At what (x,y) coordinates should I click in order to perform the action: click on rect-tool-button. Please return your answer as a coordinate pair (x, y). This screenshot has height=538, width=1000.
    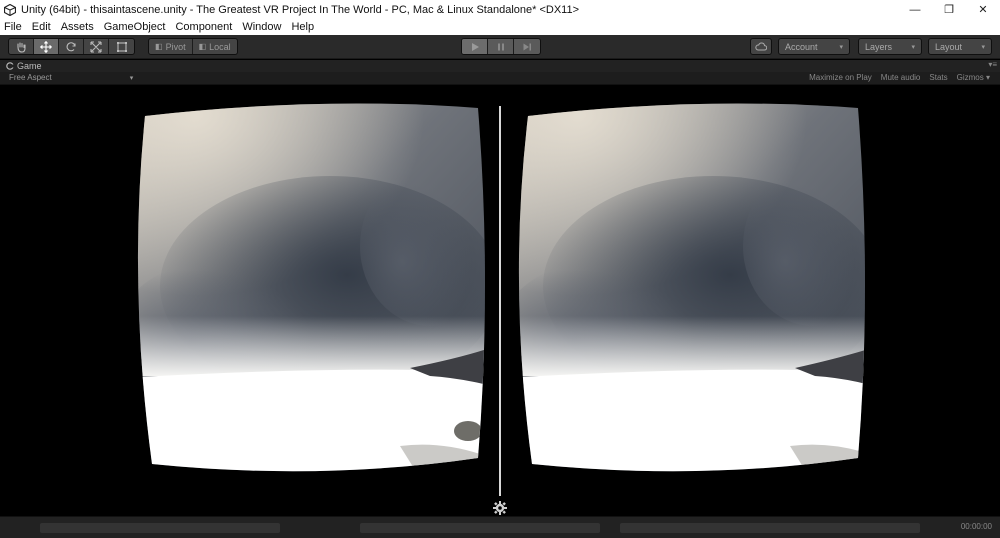
    Looking at the image, I should click on (121, 46).